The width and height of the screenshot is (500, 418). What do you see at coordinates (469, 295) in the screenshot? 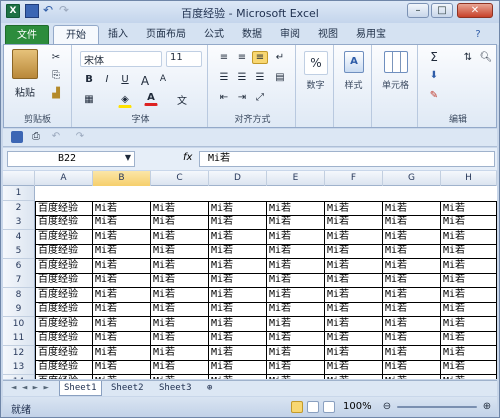
I see `cell-h8: Mi若` at bounding box center [469, 295].